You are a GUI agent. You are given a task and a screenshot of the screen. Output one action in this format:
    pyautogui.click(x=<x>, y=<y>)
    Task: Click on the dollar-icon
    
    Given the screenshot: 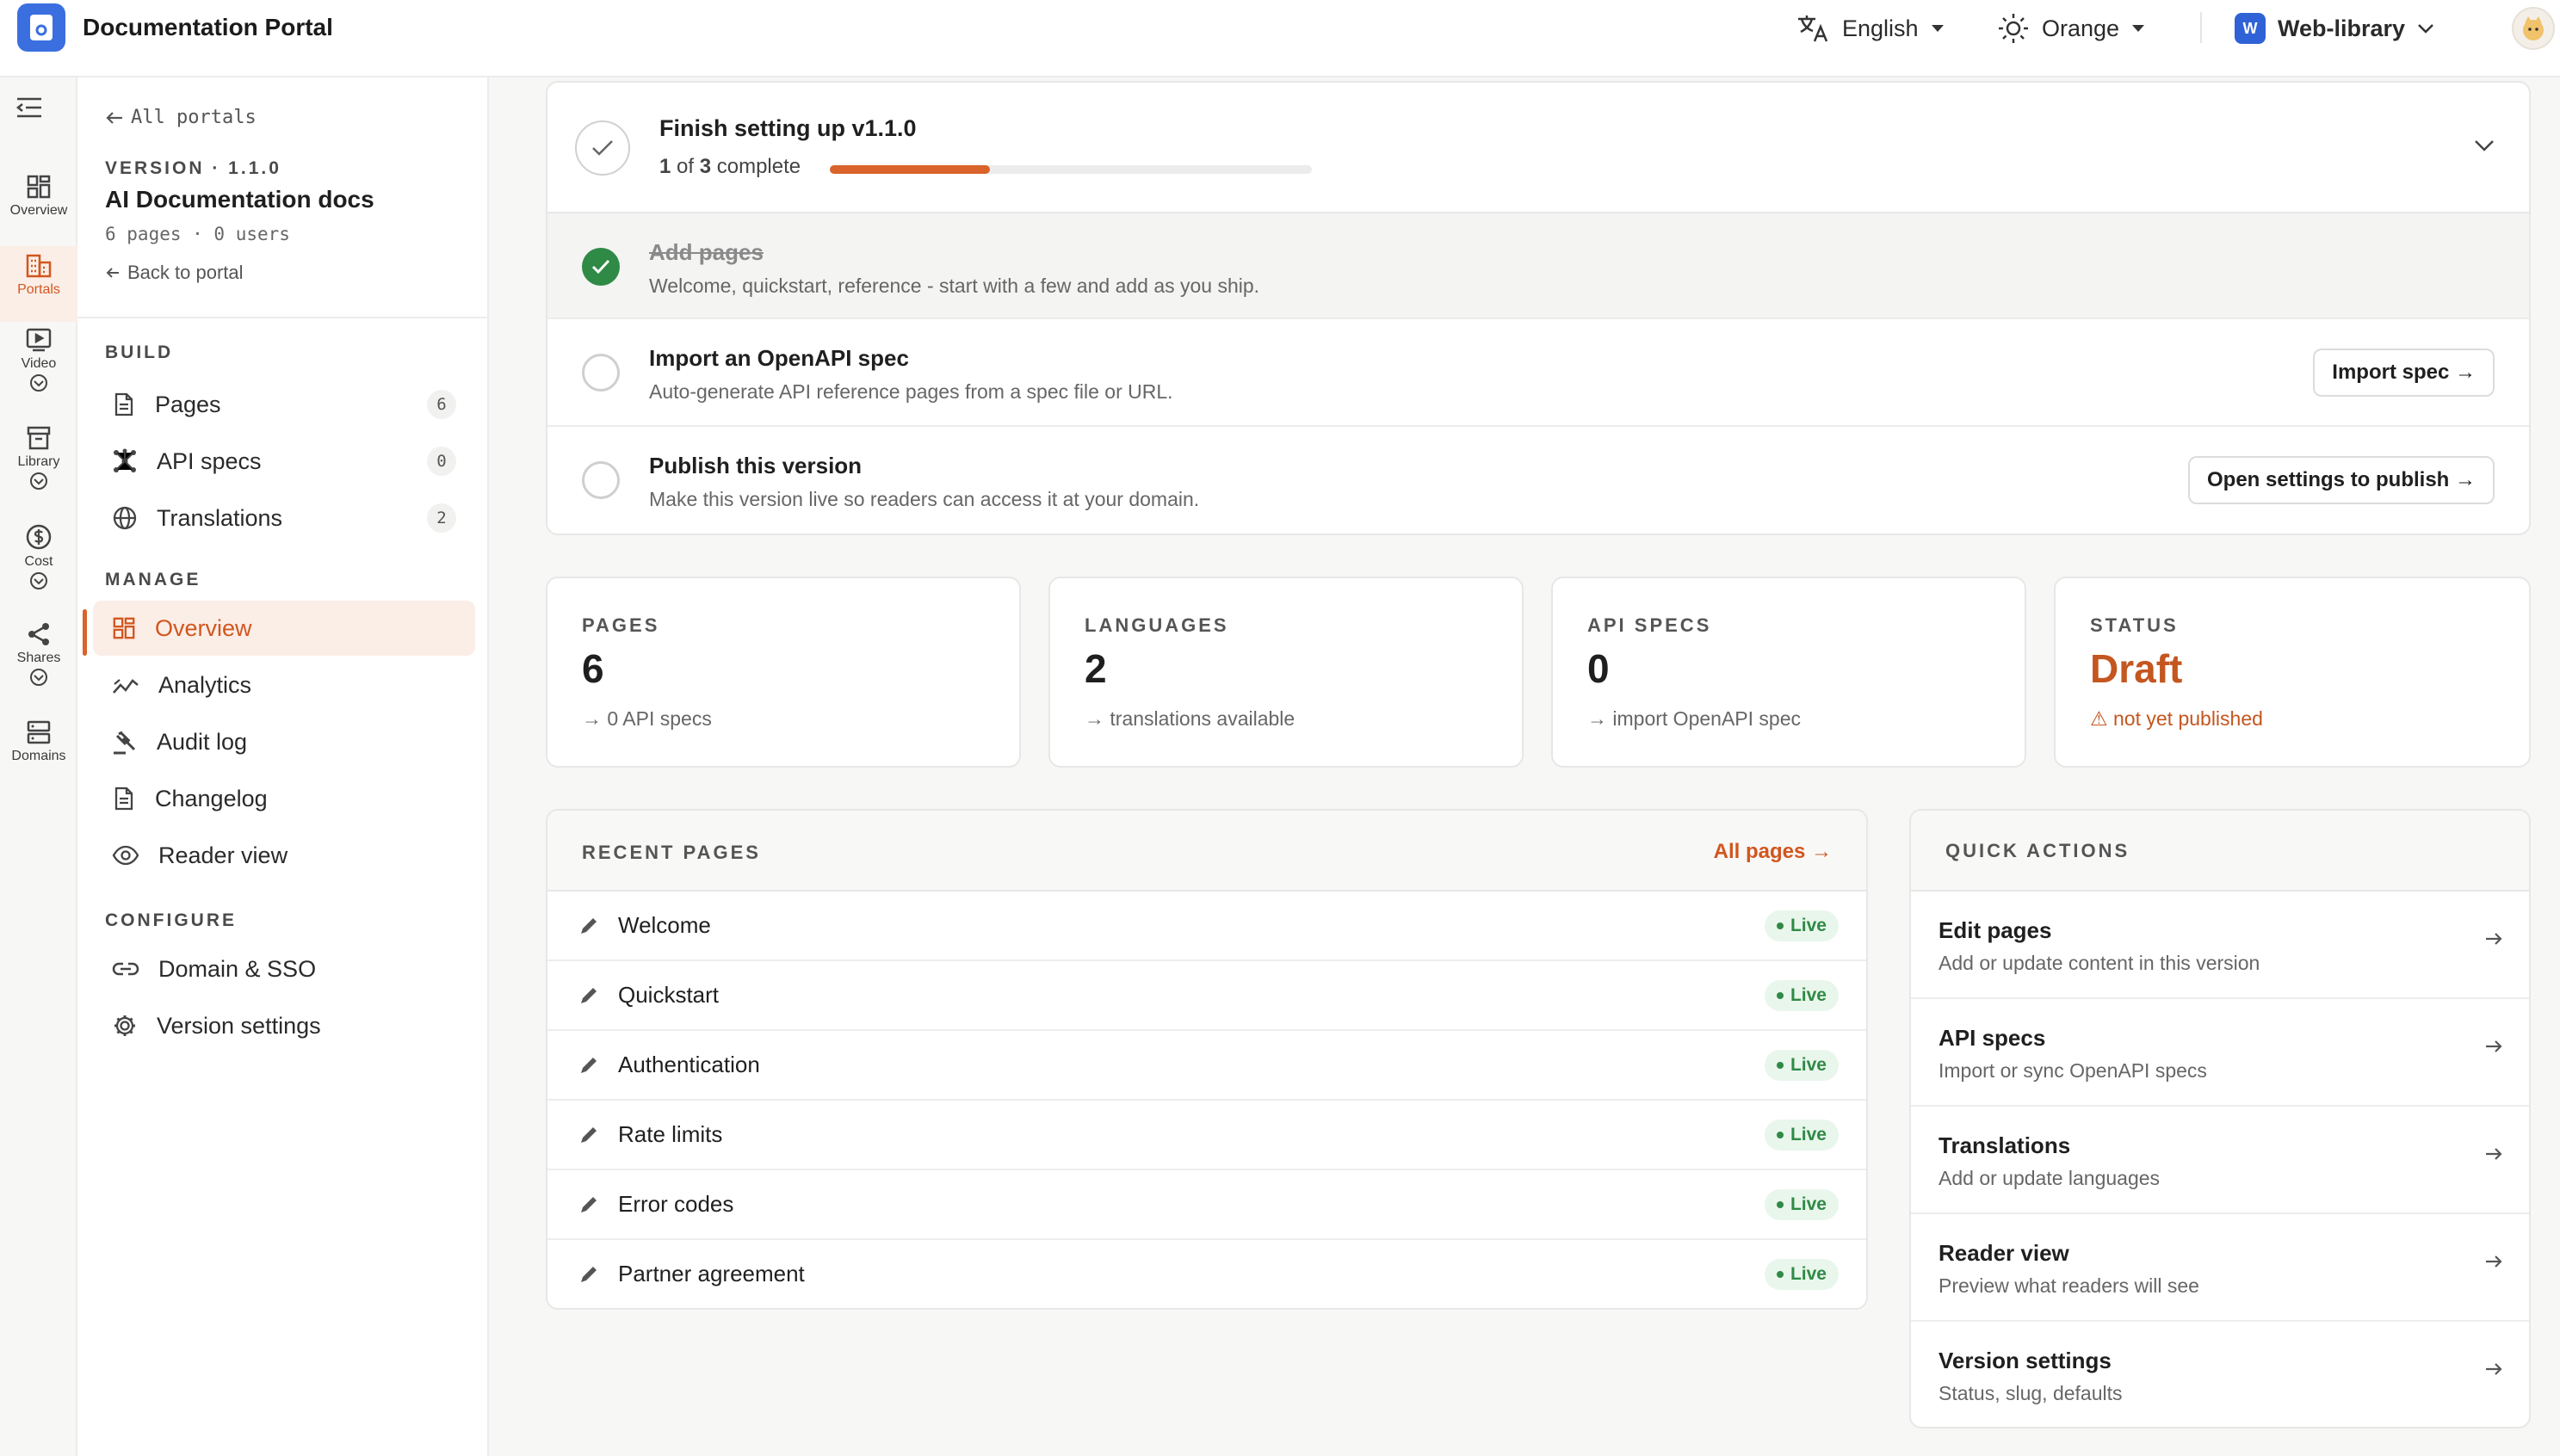 What is the action you would take?
    pyautogui.click(x=39, y=537)
    